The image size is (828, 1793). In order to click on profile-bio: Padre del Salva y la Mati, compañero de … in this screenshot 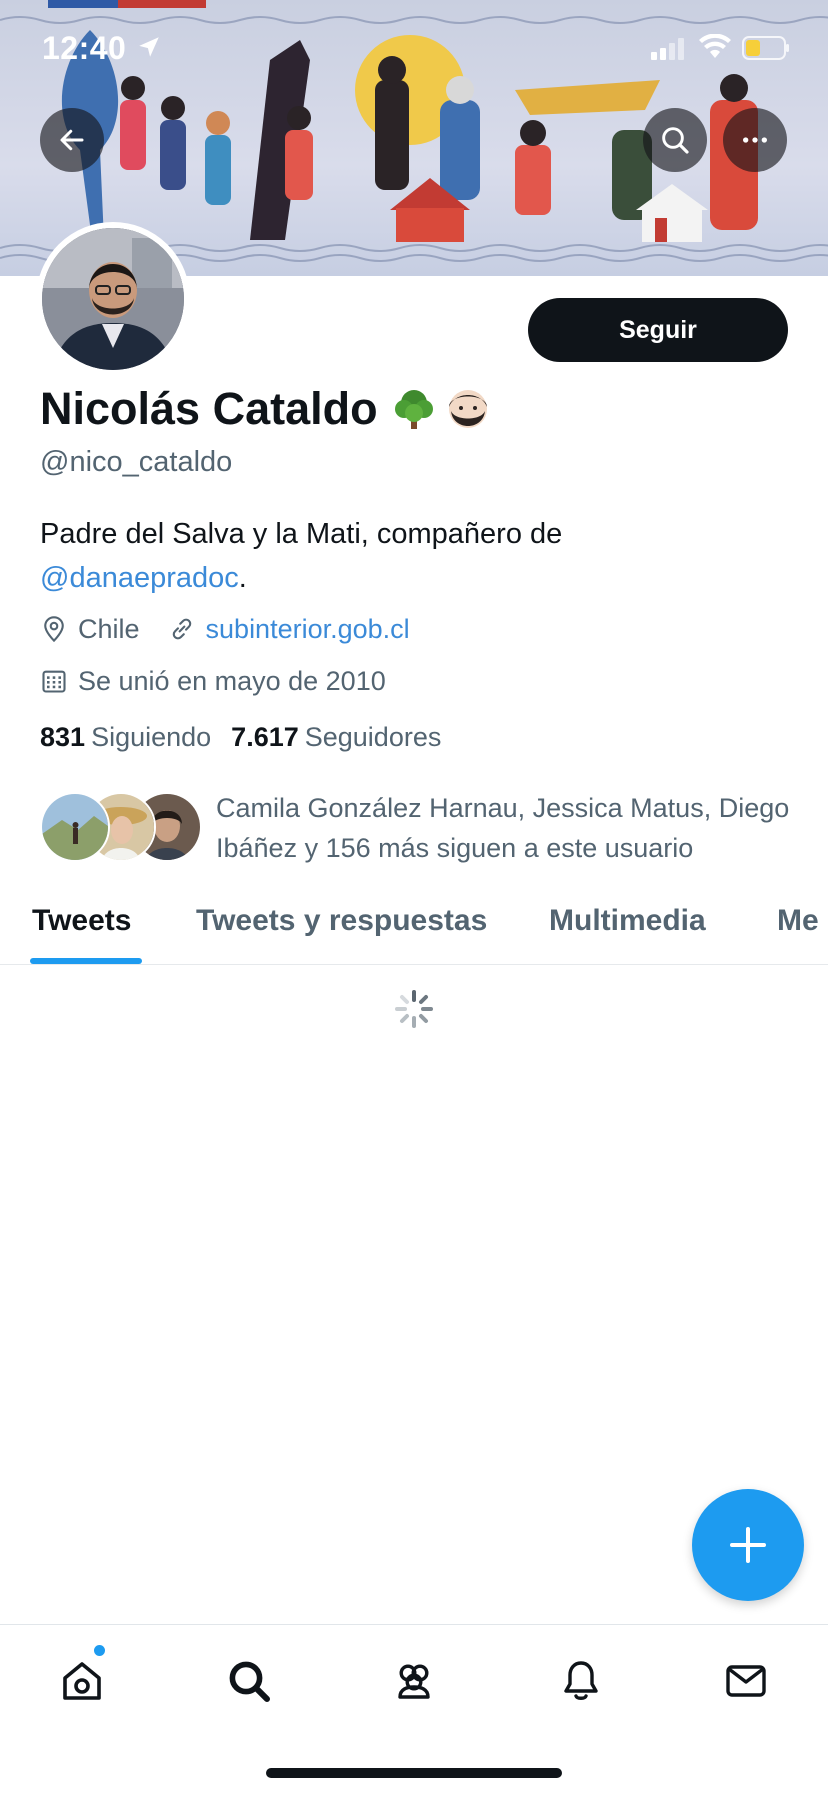, I will do `click(420, 556)`.